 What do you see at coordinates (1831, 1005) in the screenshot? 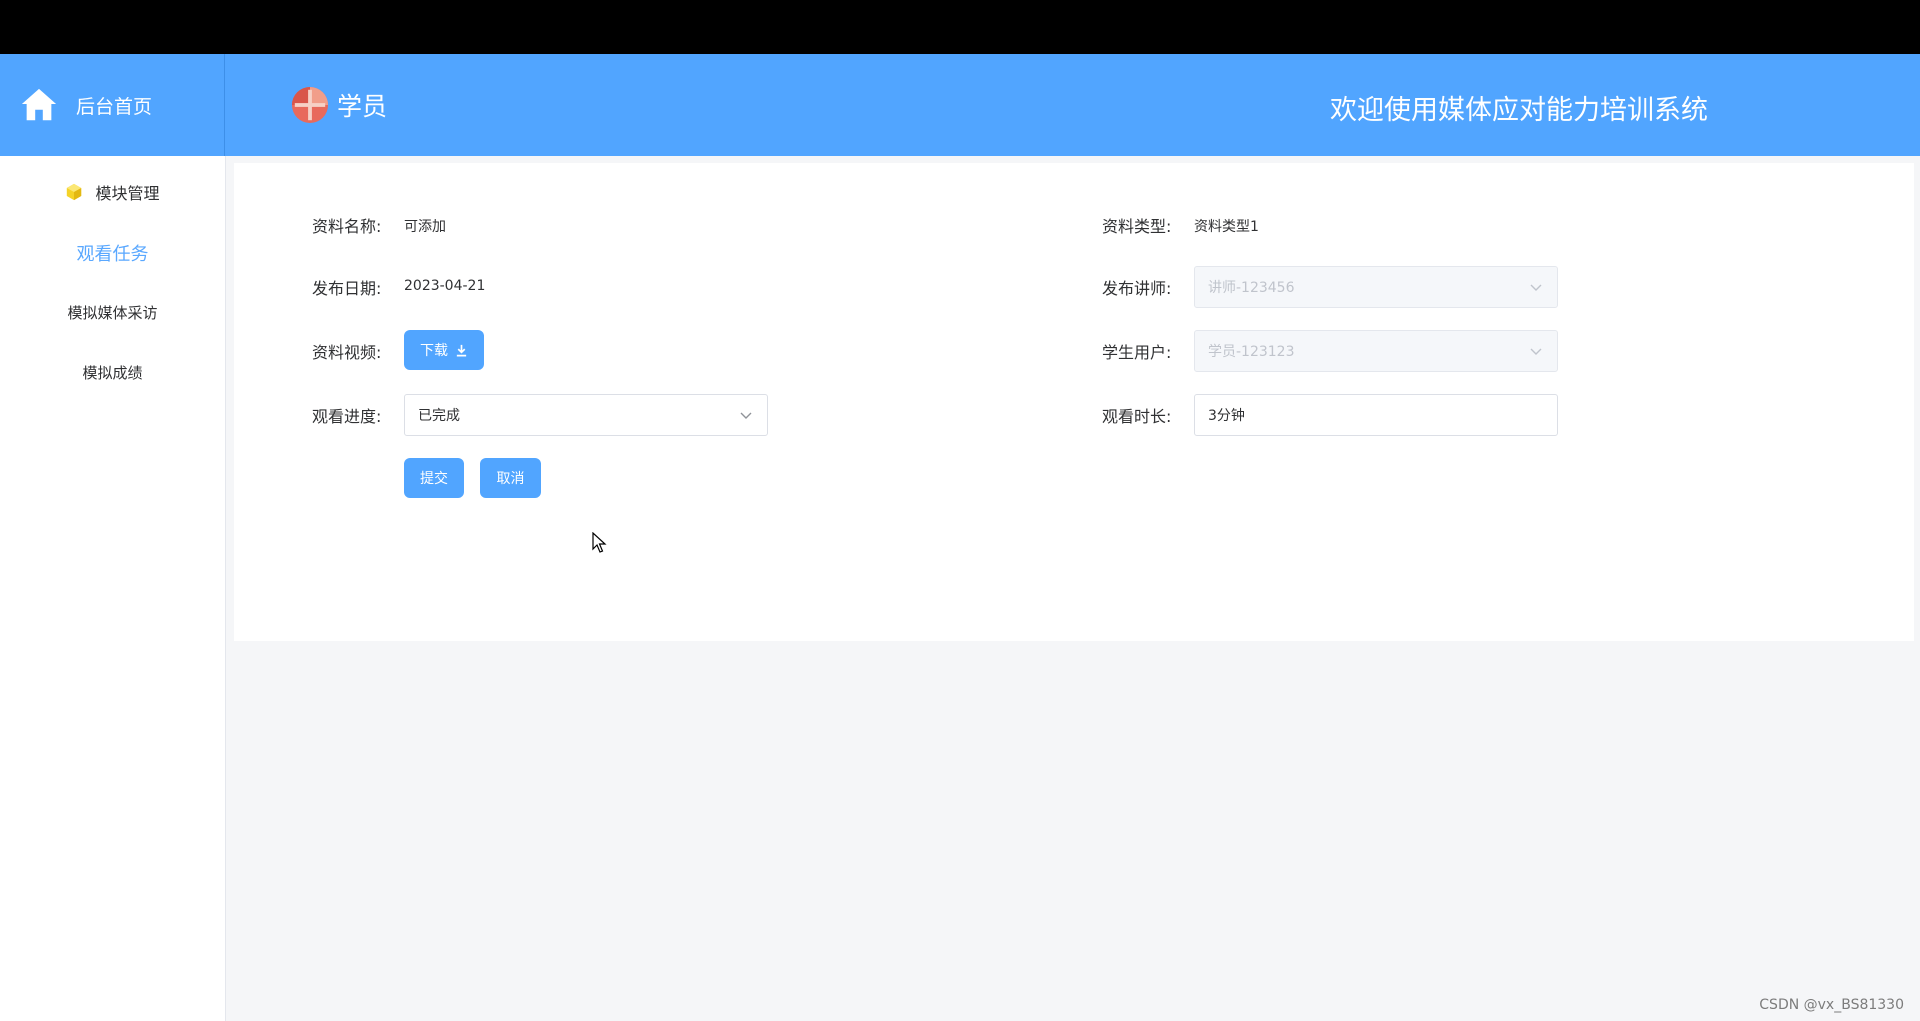
I see `watermark: CSDN @vx_BS81330` at bounding box center [1831, 1005].